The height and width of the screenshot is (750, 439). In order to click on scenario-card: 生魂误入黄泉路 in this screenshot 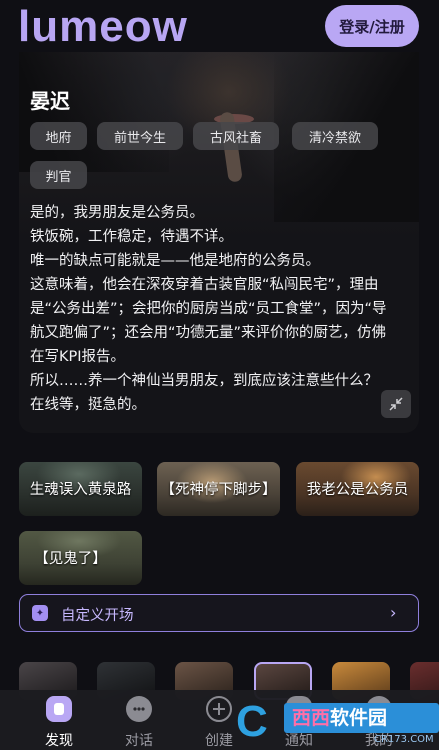, I will do `click(80, 489)`.